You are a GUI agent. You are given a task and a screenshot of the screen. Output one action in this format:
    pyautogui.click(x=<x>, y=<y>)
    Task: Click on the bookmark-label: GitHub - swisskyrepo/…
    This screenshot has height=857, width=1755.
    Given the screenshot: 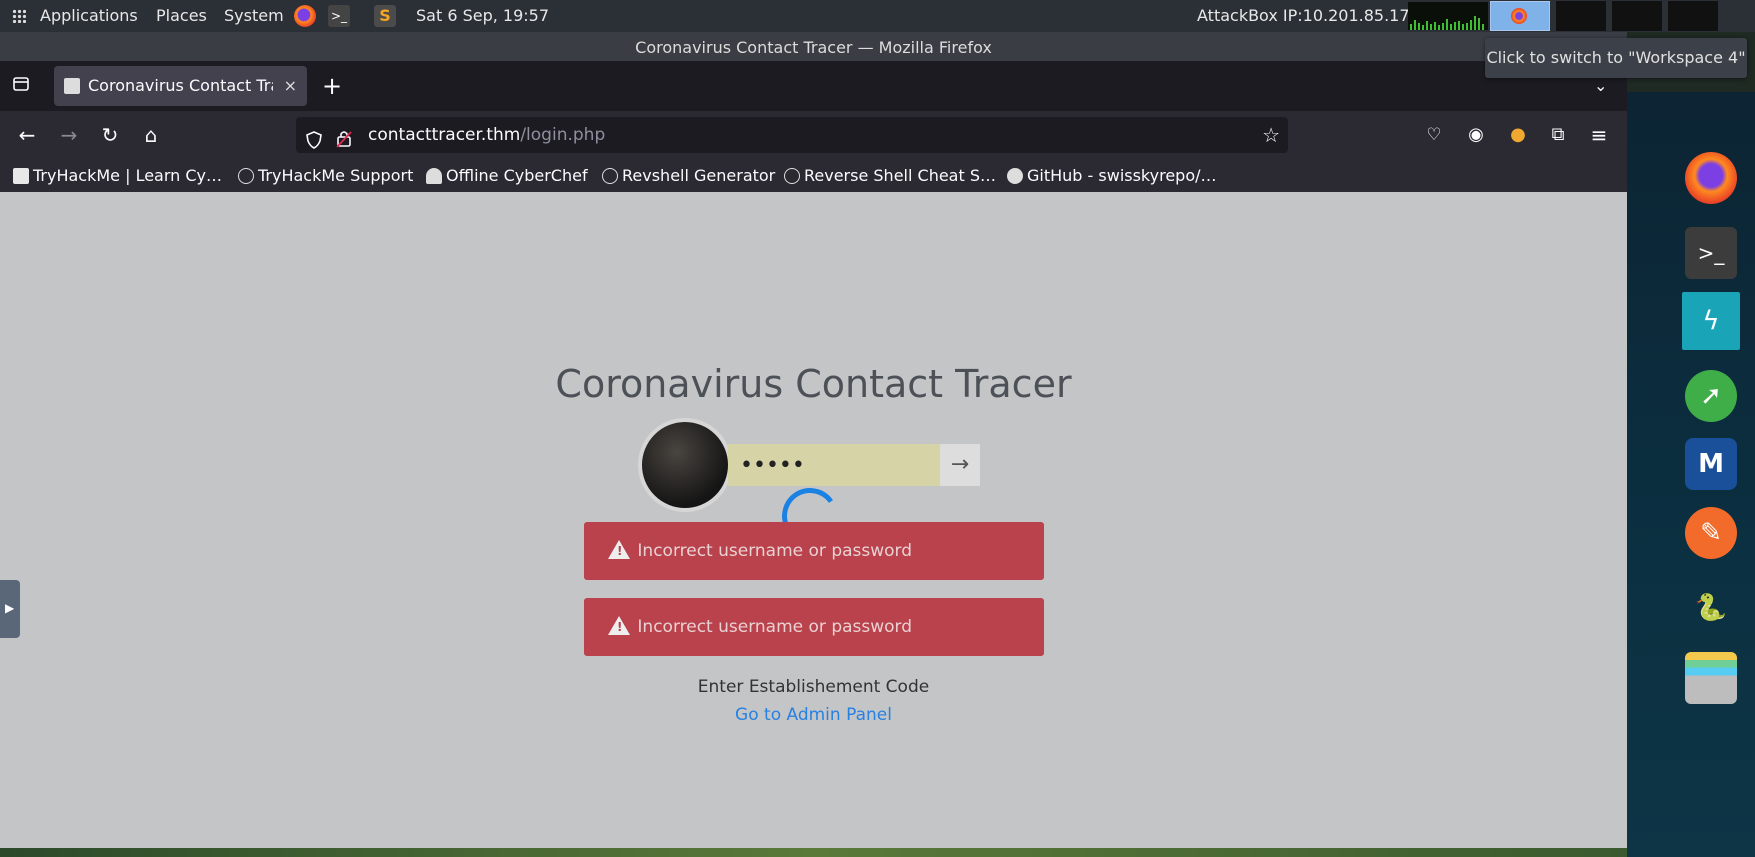 What is the action you would take?
    pyautogui.click(x=1122, y=175)
    